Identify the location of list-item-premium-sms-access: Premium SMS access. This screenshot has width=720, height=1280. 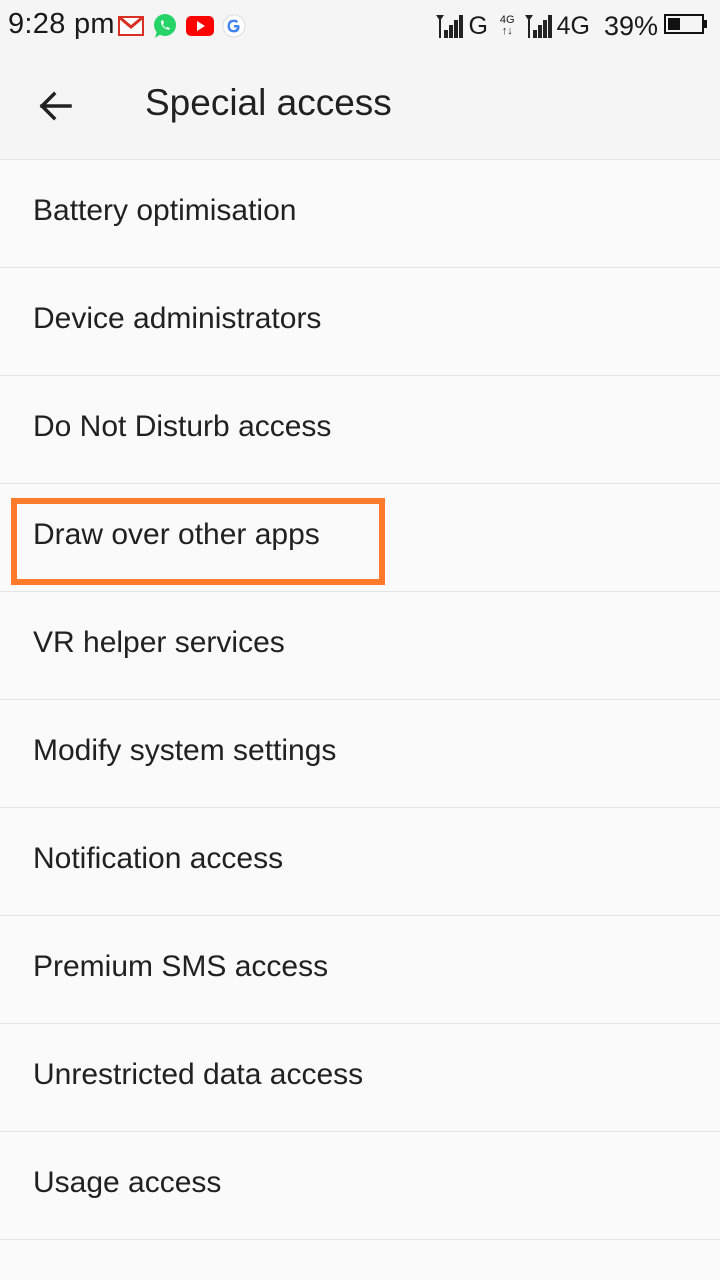
(360, 970).